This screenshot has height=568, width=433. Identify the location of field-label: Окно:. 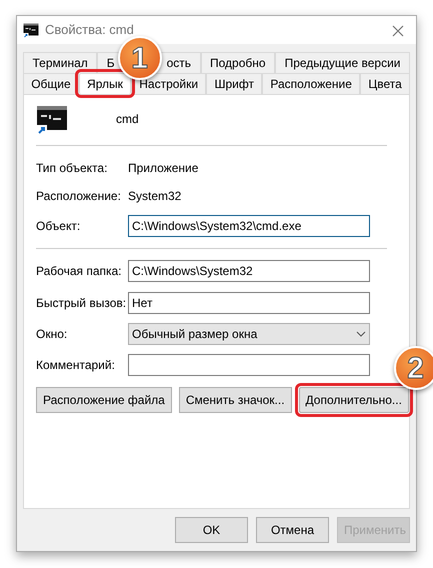
(52, 334).